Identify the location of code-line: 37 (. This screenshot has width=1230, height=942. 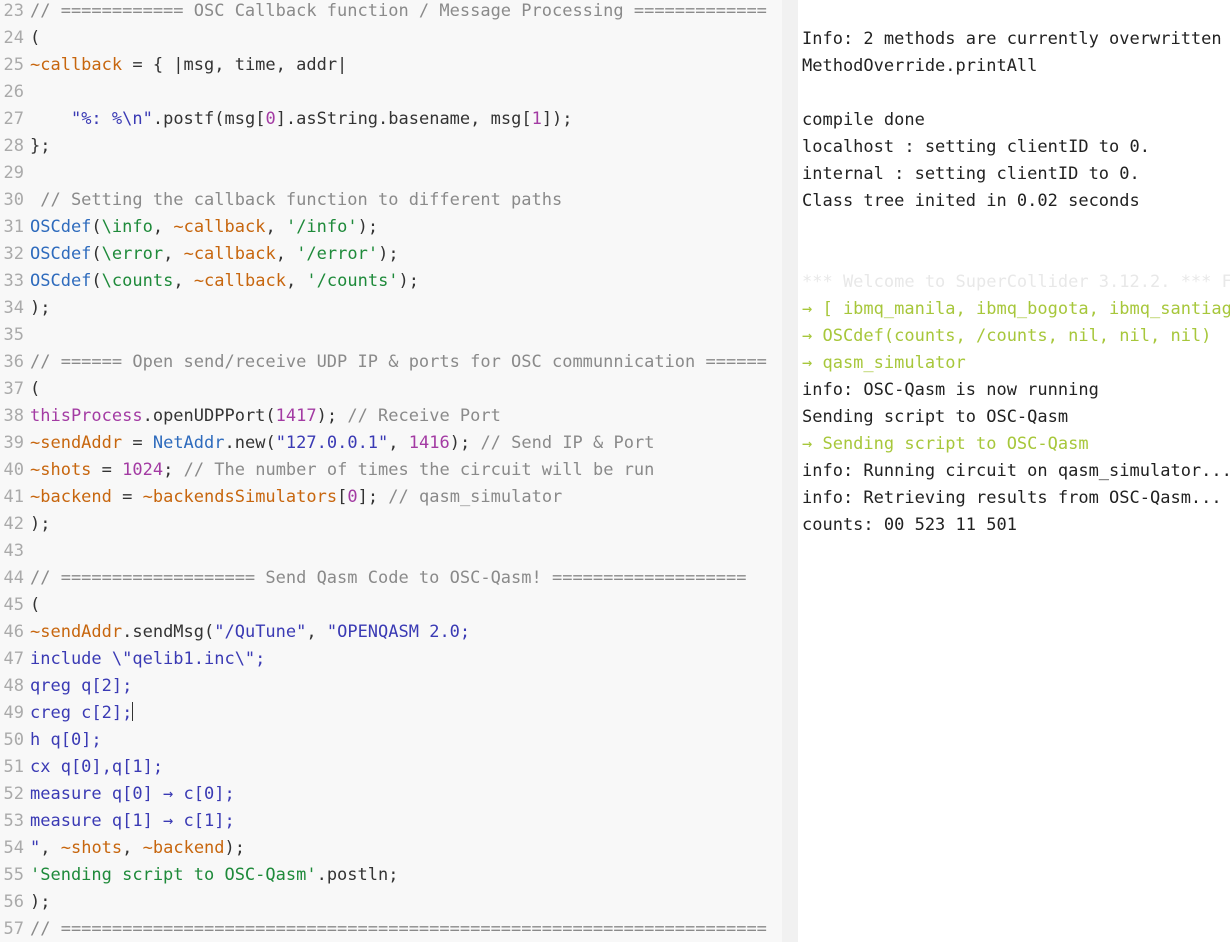
(391, 391).